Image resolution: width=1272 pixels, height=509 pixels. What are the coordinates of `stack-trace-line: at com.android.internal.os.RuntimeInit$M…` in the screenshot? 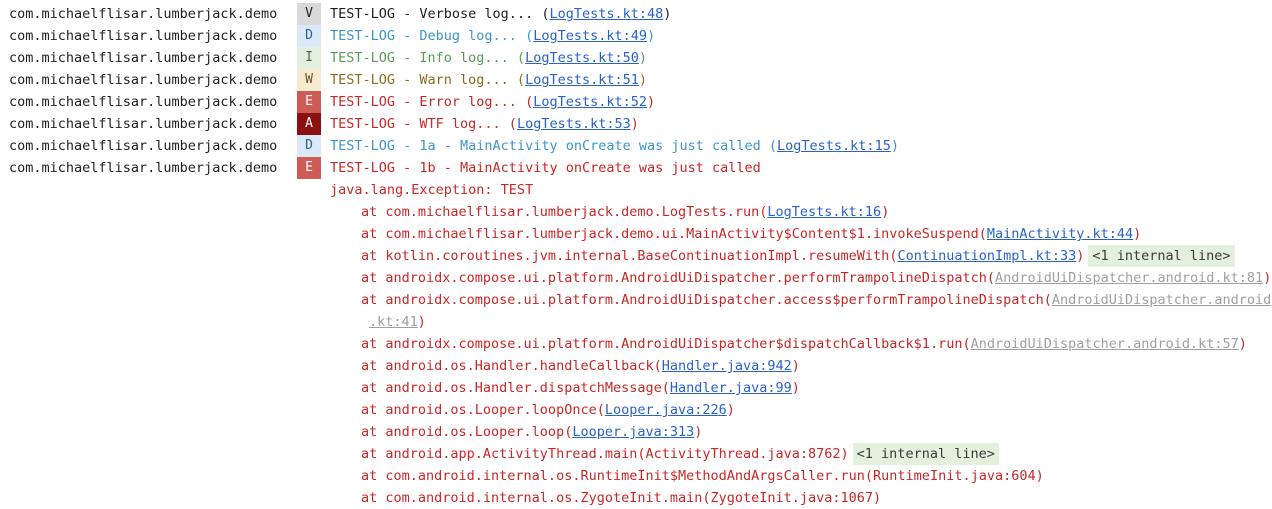 It's located at (702, 476).